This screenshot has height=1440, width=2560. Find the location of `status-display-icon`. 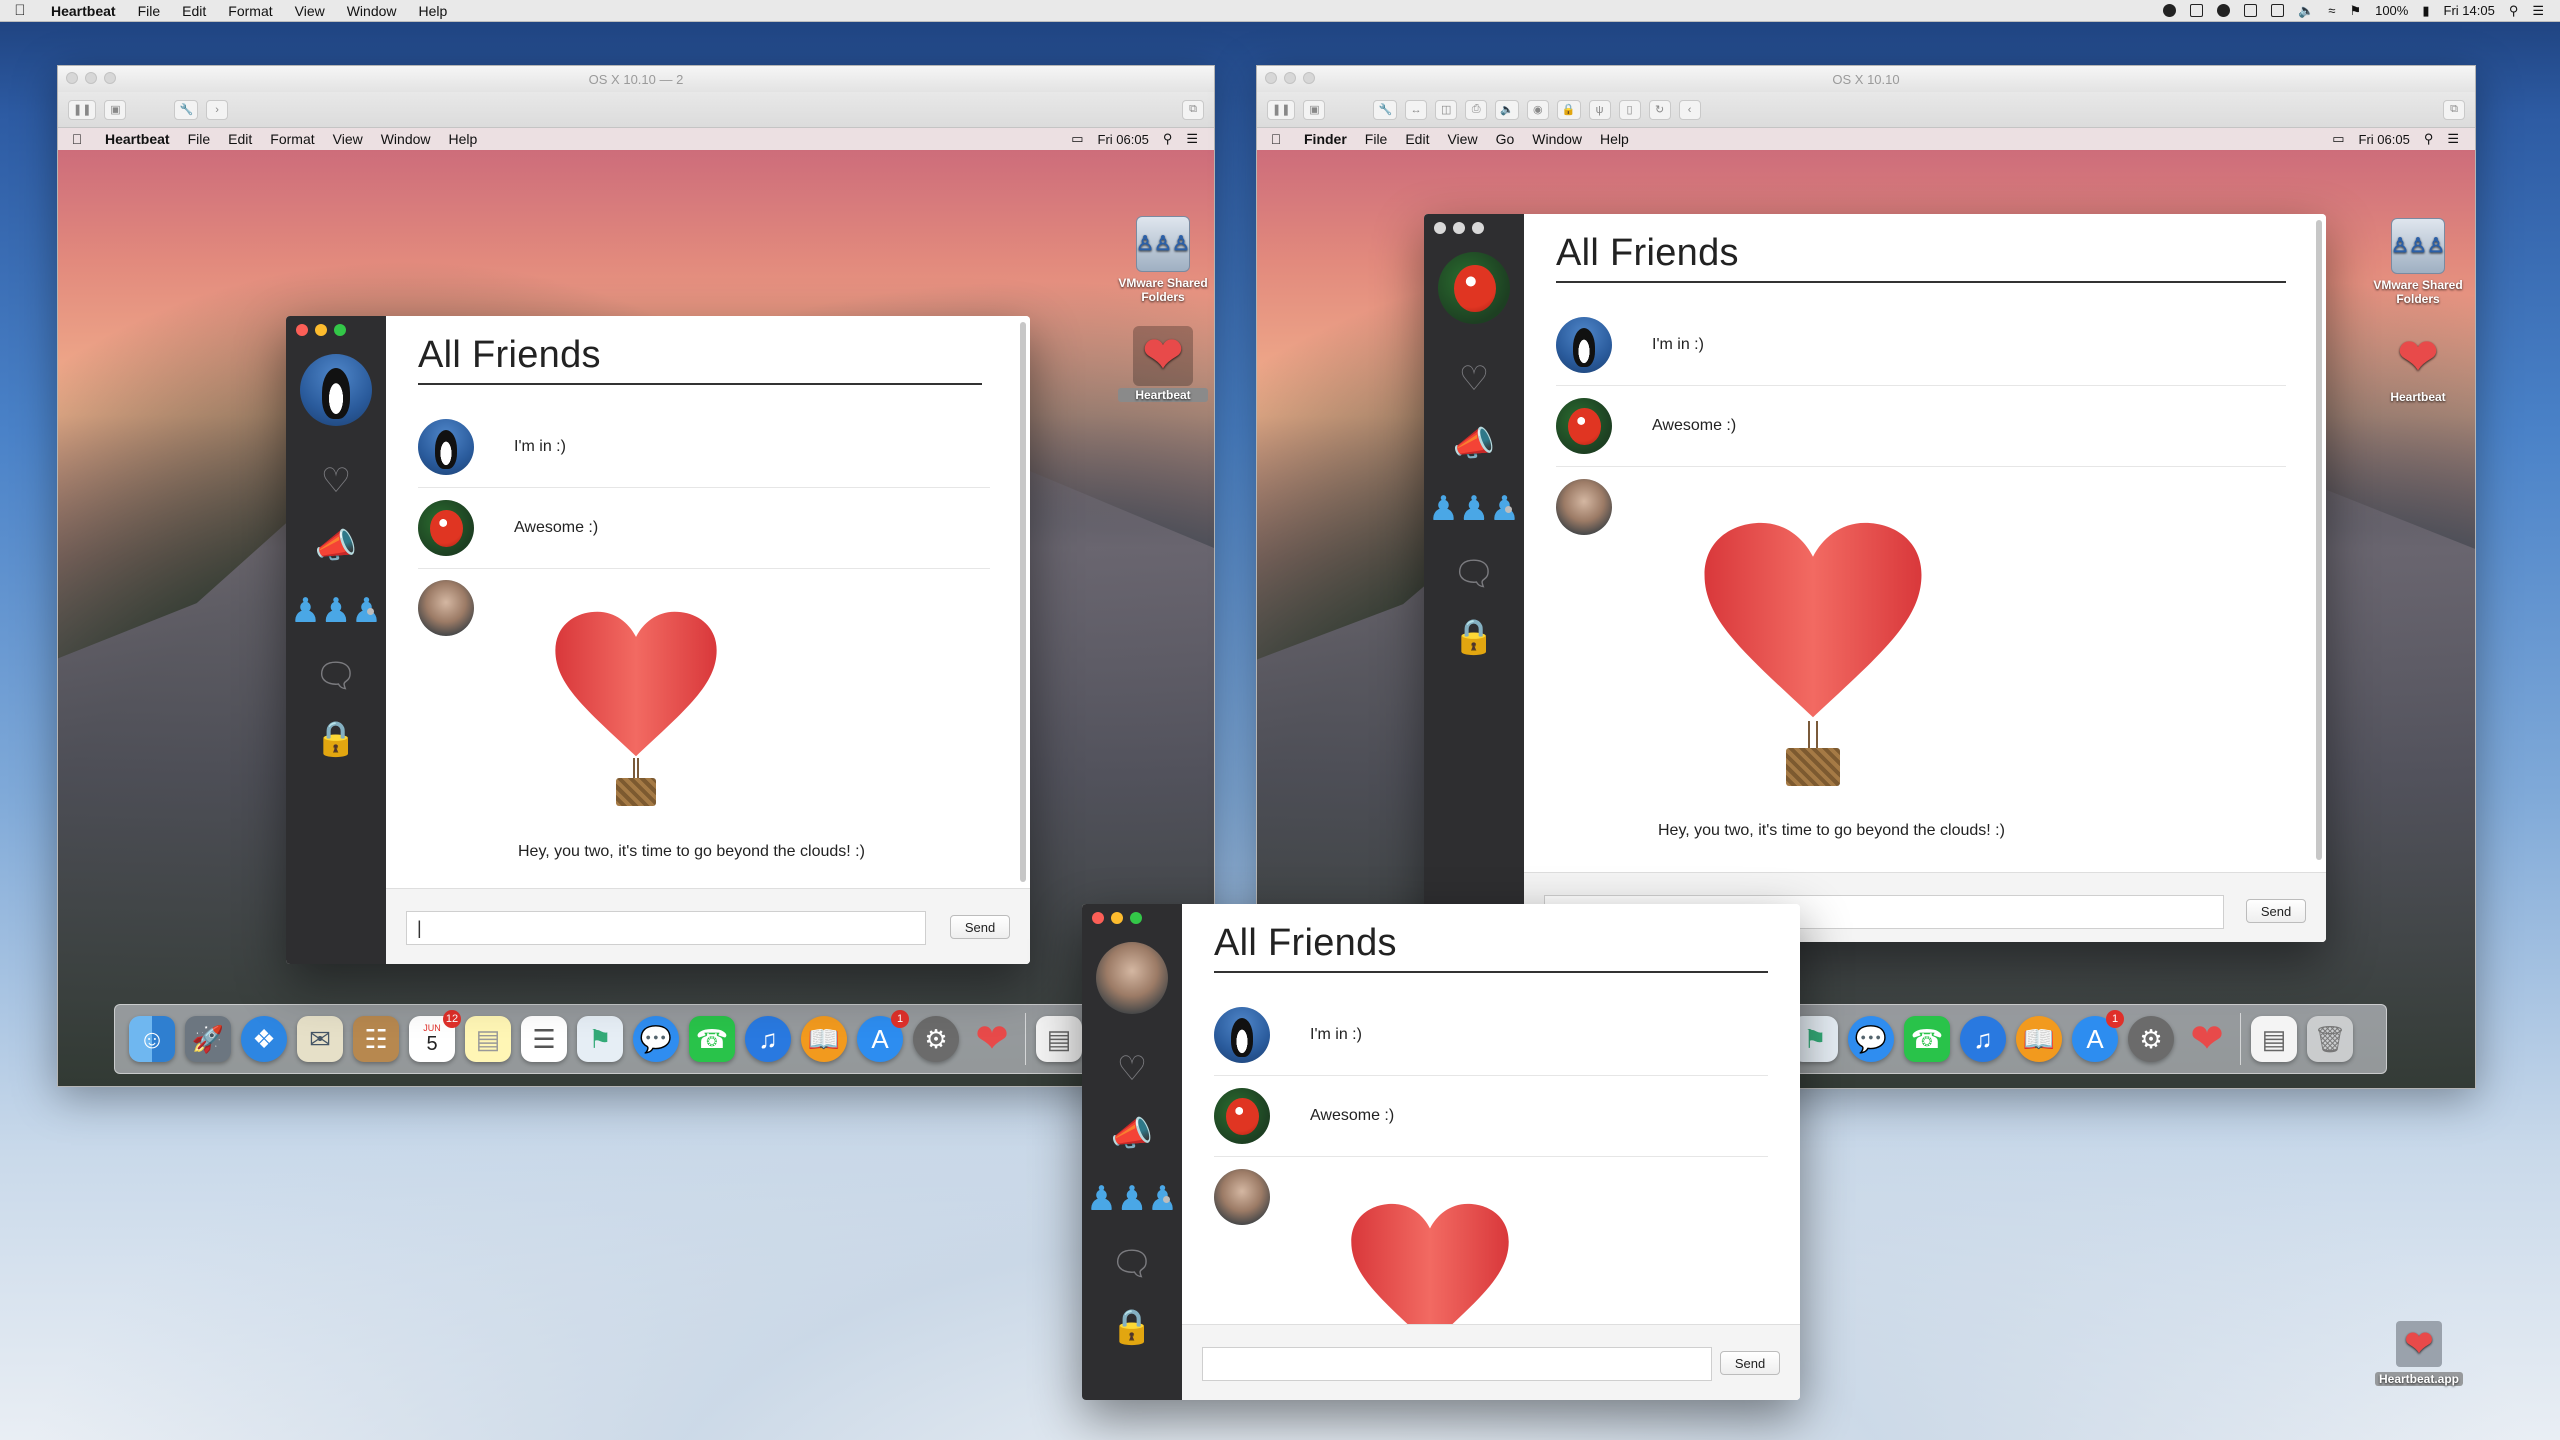

status-display-icon is located at coordinates (2251, 10).